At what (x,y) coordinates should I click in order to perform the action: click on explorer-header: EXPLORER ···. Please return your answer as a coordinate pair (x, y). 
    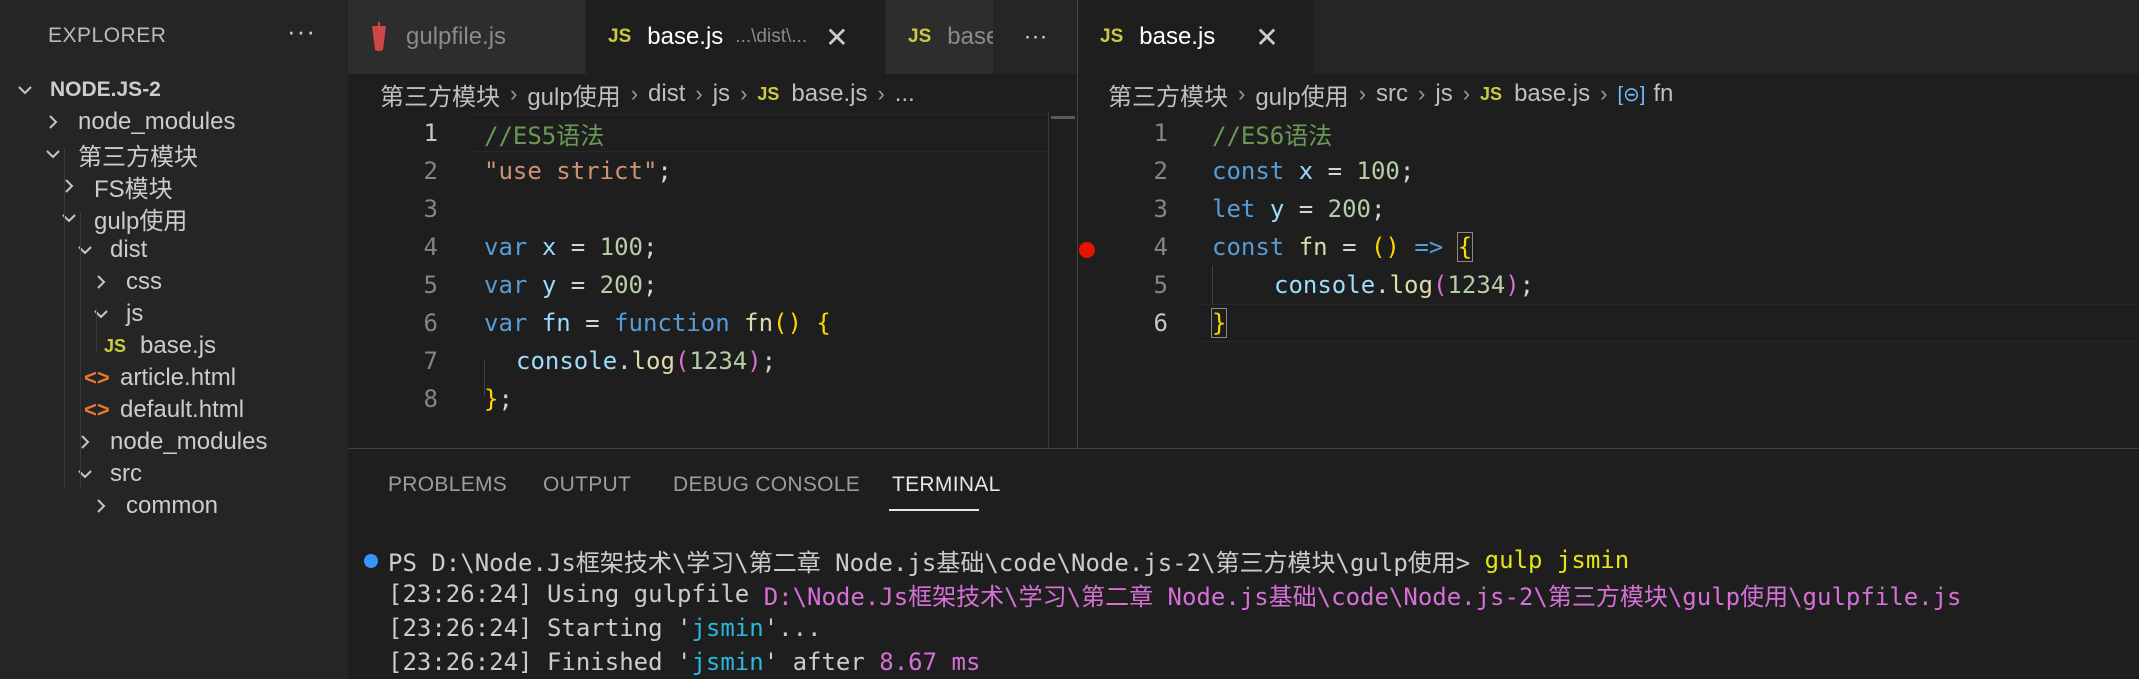
    Looking at the image, I should click on (174, 37).